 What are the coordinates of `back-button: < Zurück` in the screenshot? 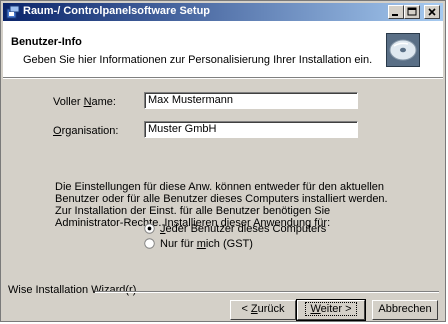 It's located at (263, 310).